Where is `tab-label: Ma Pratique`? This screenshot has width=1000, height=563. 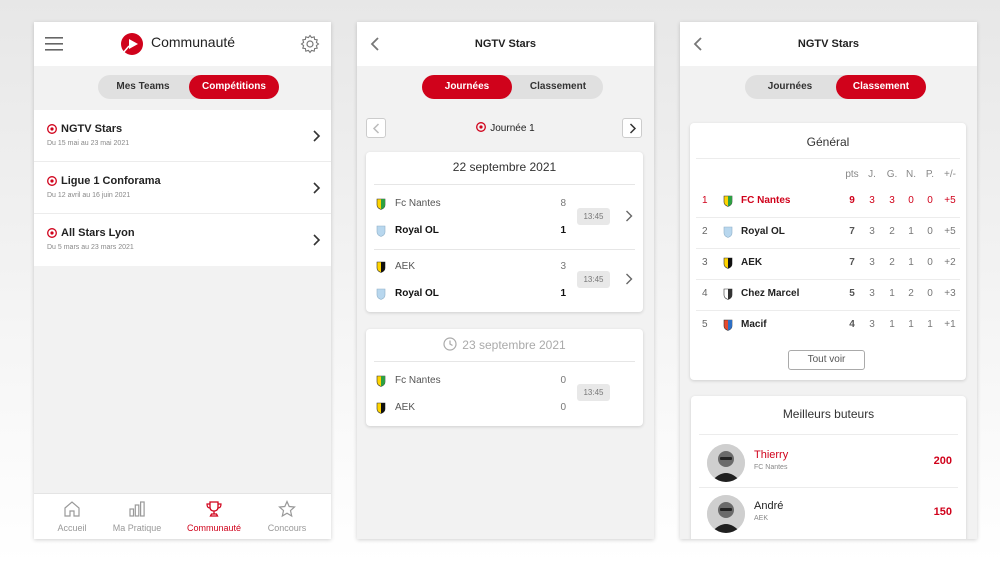
tab-label: Ma Pratique is located at coordinates (137, 528).